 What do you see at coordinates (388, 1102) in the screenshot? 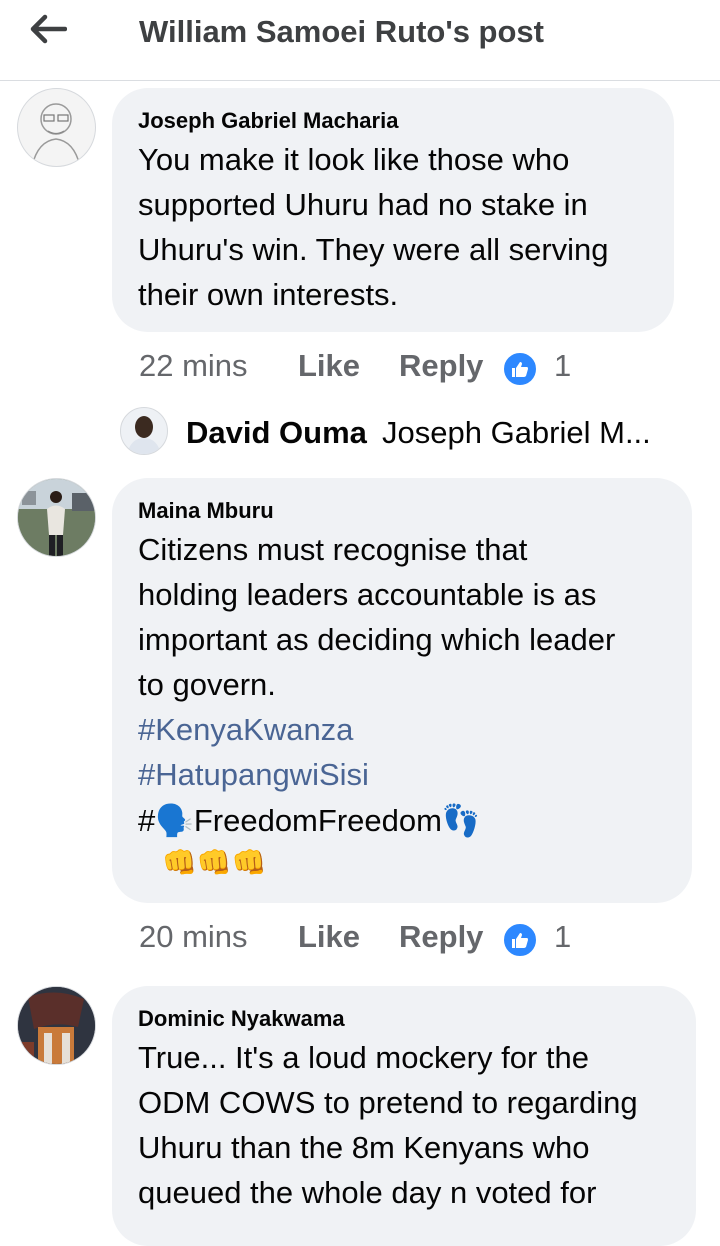
I see `comment-text-line: ODM COWS to pretend to regarding` at bounding box center [388, 1102].